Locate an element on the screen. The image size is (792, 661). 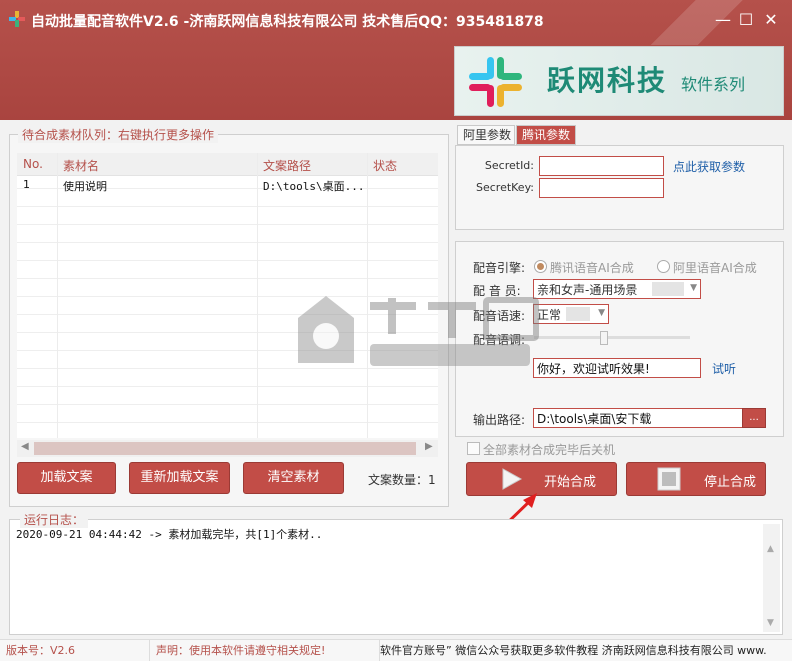
log-line: 2020-09-21 04:44:42 -> 素材加载完毕，共[1]个素材.. is located at coordinates (169, 534).